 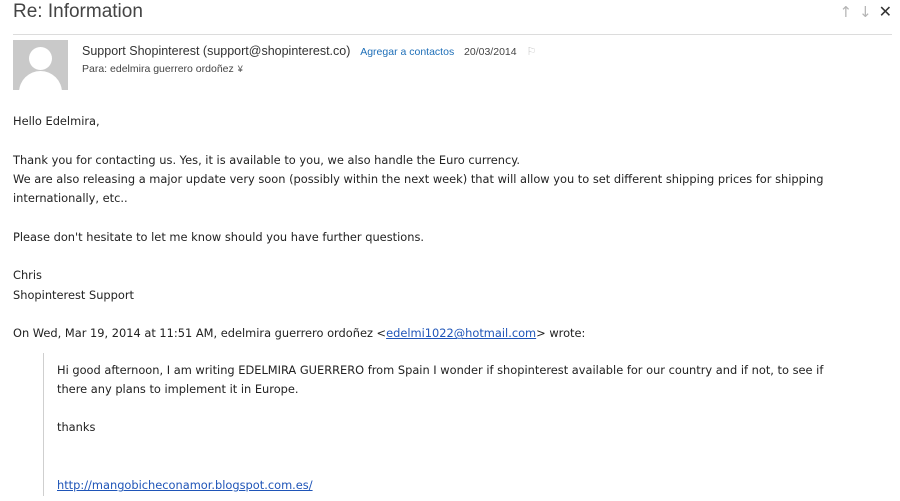 I want to click on recipient-line: Para: edelmira guerrero ordoñez ¥, so click(x=162, y=69).